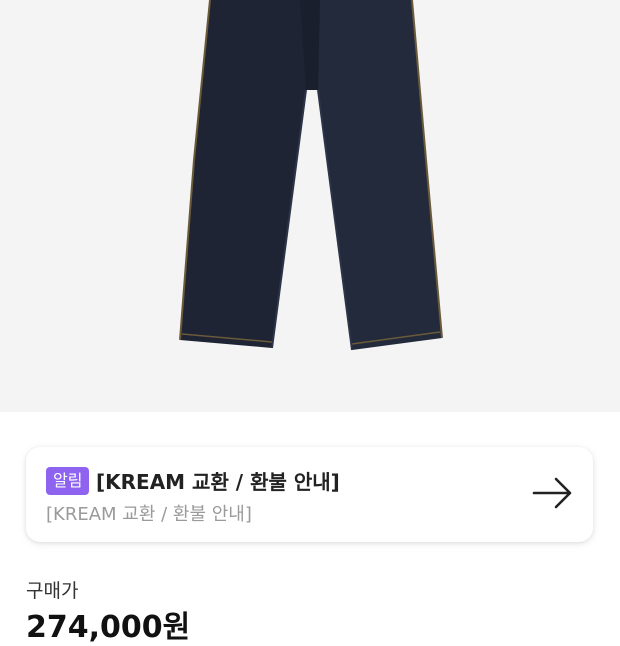  What do you see at coordinates (553, 493) in the screenshot?
I see `arrow-right-icon` at bounding box center [553, 493].